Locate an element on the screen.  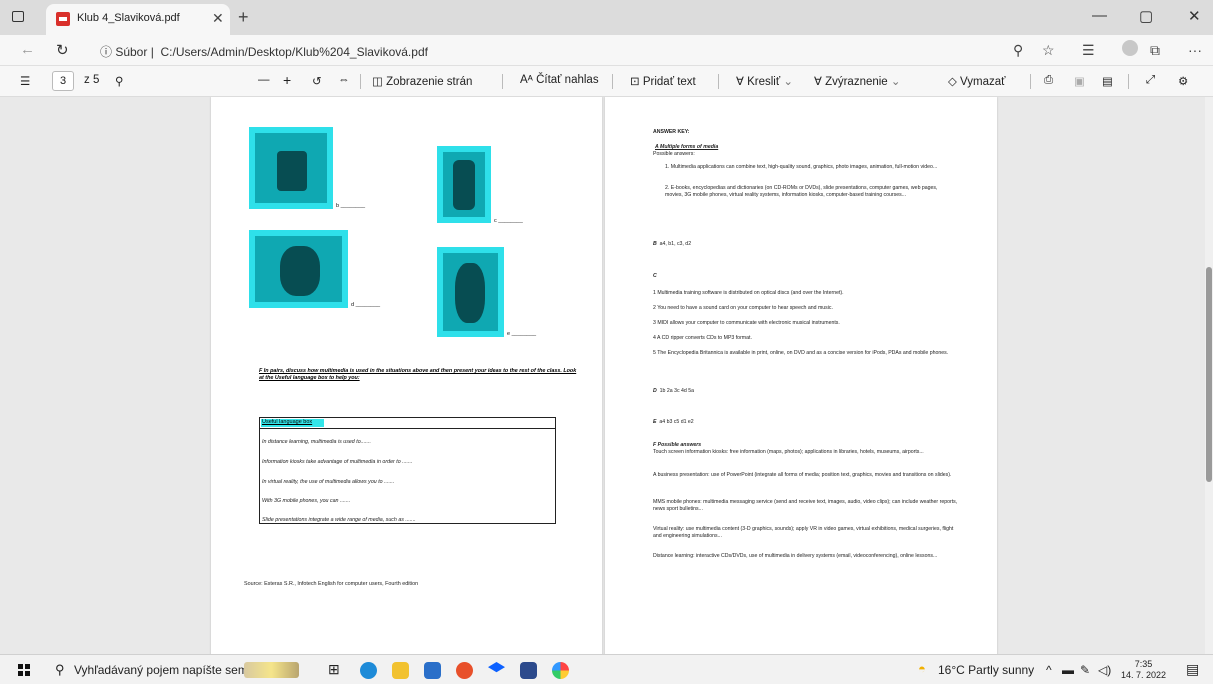
more-icon: ··· is located at coordinates (1195, 50).